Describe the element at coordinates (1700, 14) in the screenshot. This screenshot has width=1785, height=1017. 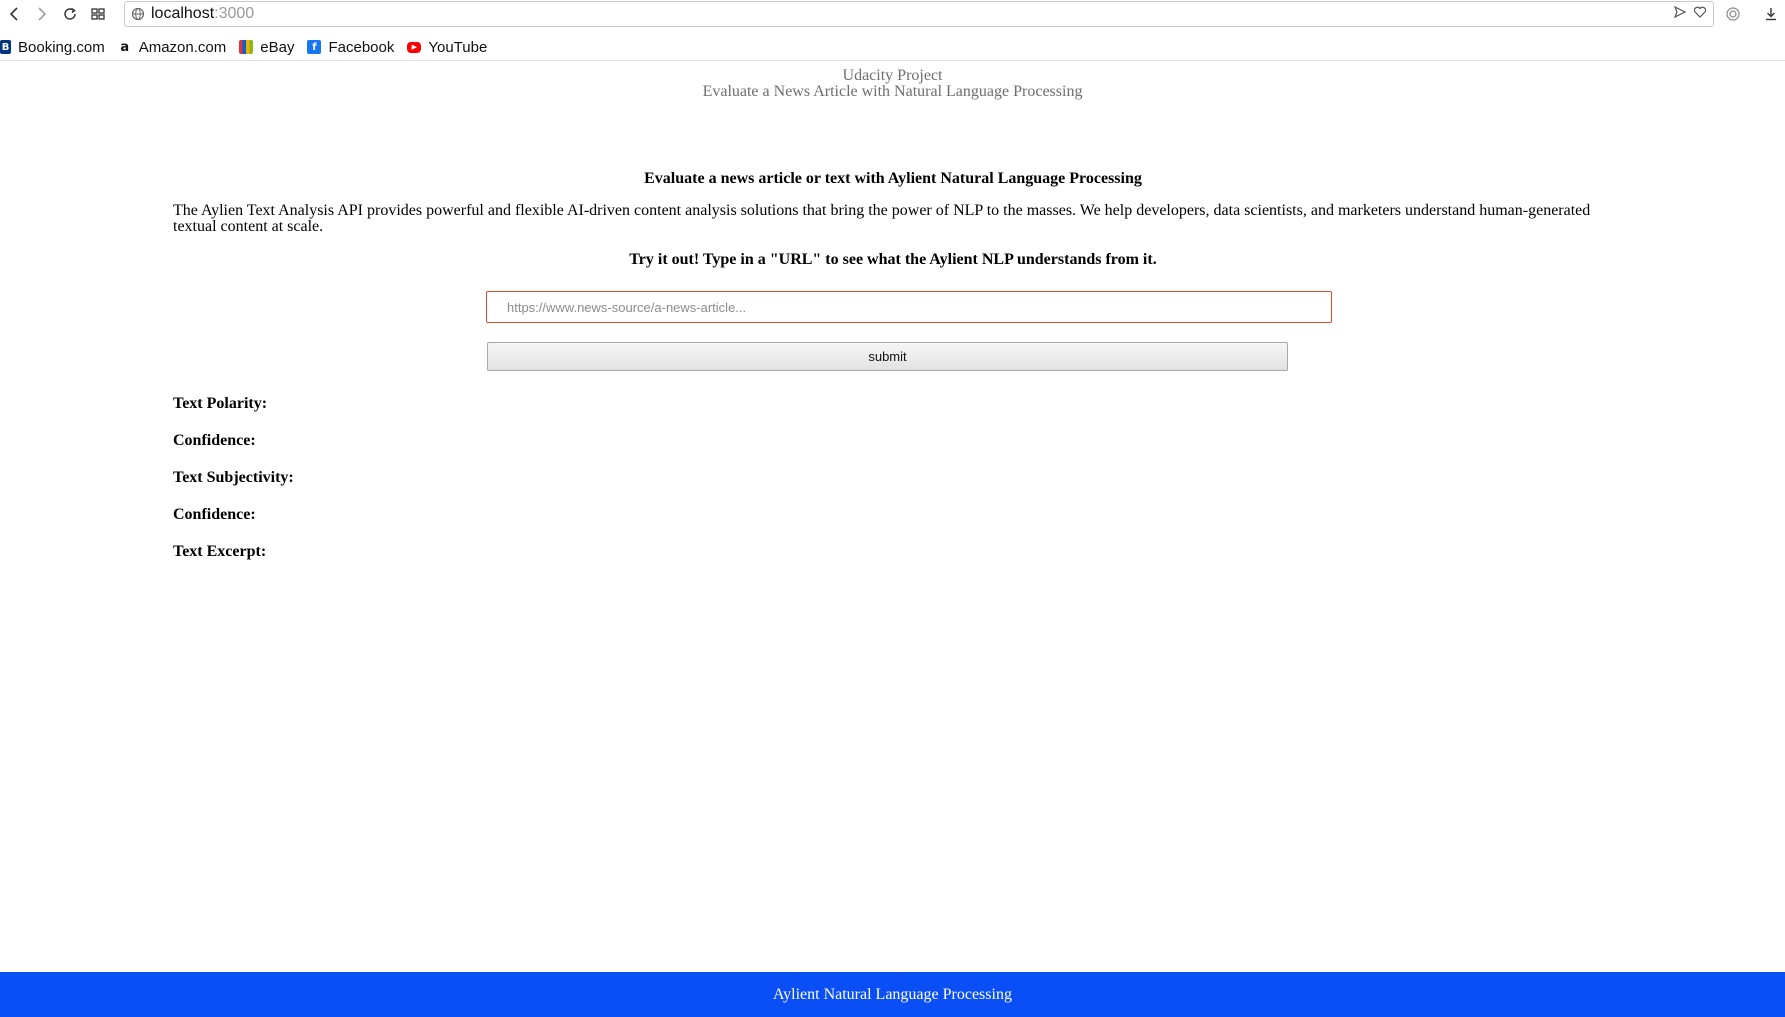
I see `heart-icon` at that location.